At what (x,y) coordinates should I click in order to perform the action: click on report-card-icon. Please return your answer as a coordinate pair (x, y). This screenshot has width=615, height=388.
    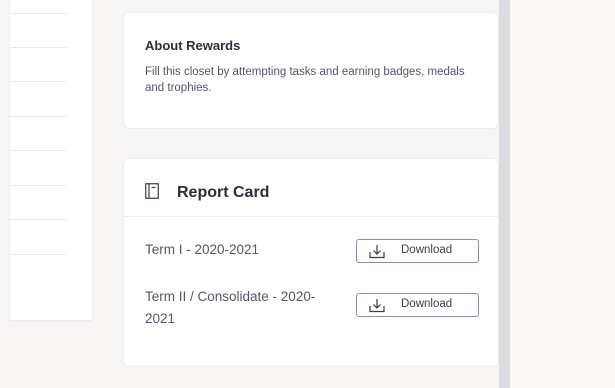
    Looking at the image, I should click on (152, 191).